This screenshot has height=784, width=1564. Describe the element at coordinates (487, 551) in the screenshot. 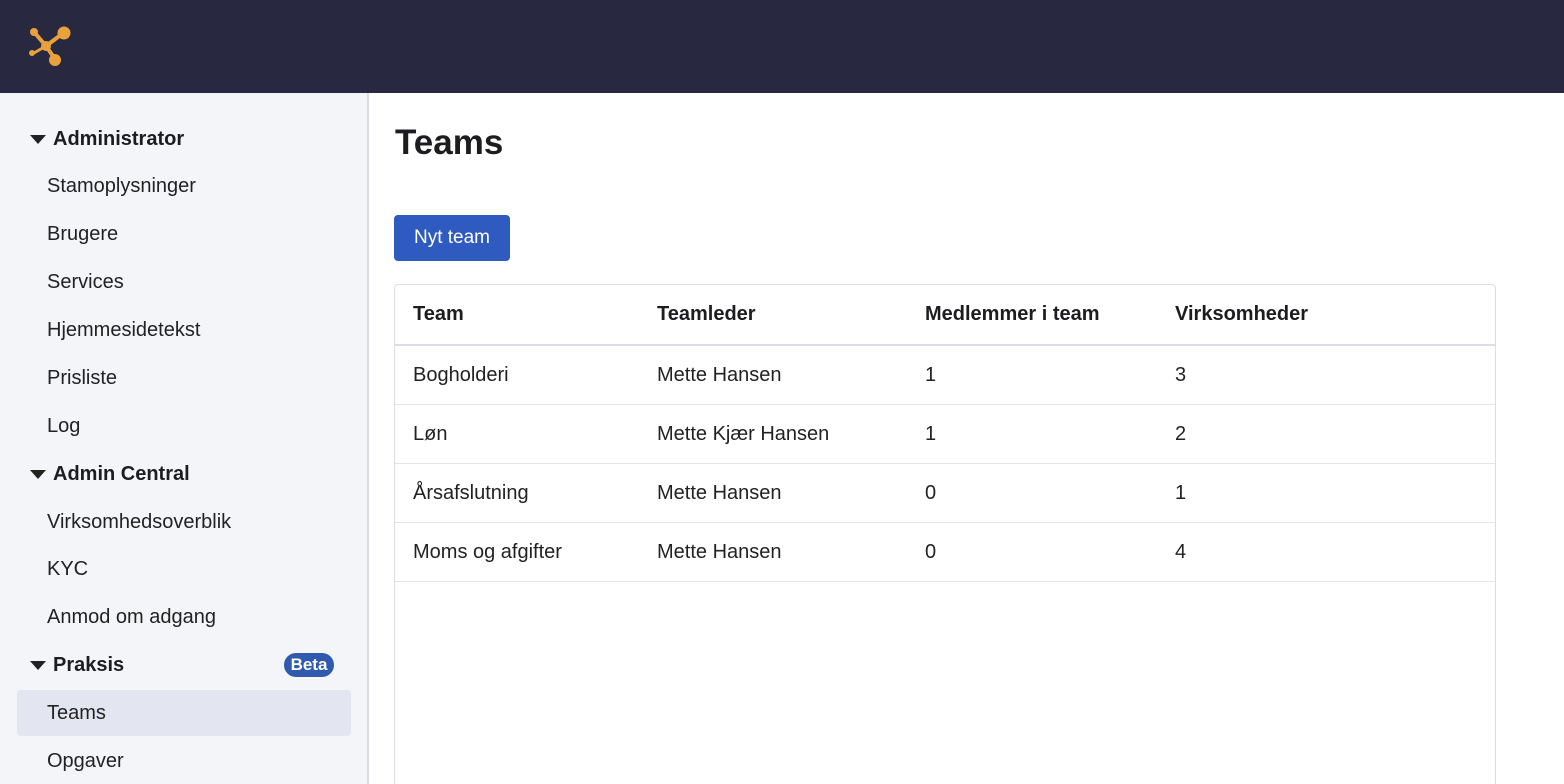

I see `team-name-cell: Moms og afgifter` at that location.